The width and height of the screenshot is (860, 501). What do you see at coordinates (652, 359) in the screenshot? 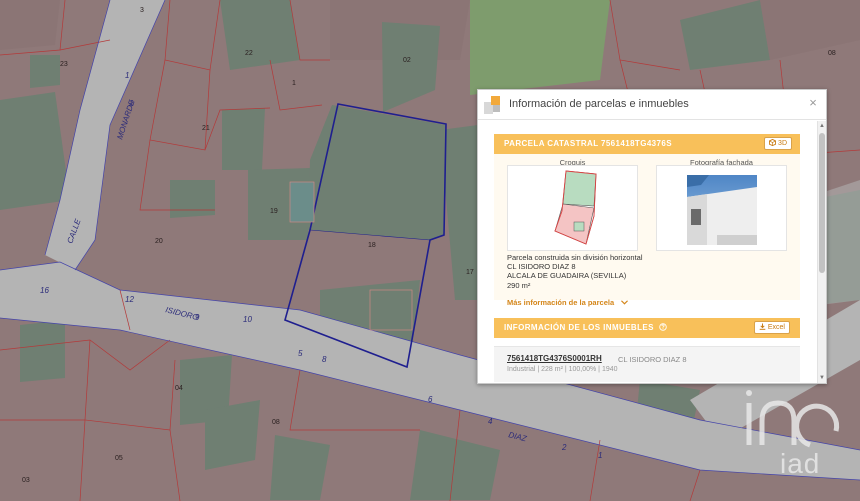
I see `inmueble-address: CL ISIDORO DIAZ 8` at bounding box center [652, 359].